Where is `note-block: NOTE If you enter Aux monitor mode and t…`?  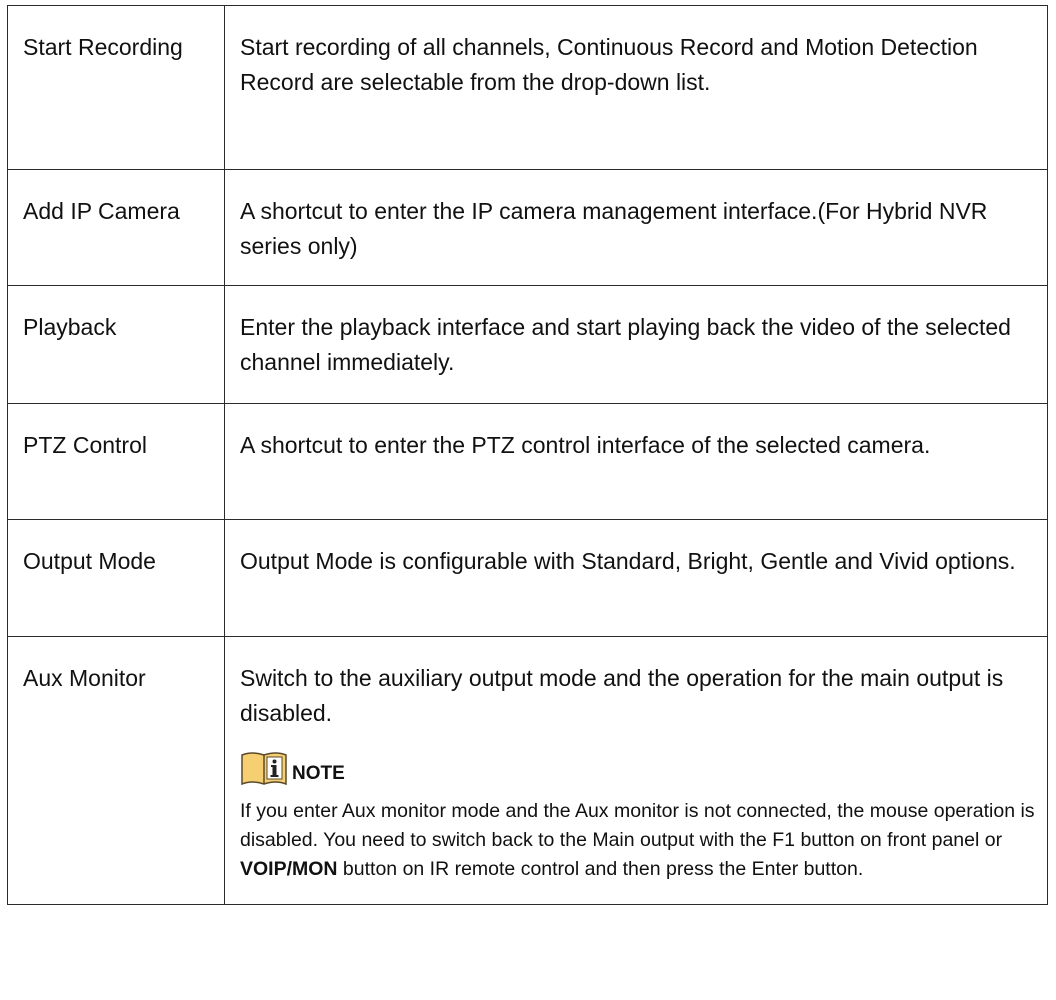
note-block: NOTE If you enter Aux monitor mode and t… is located at coordinates (638, 816).